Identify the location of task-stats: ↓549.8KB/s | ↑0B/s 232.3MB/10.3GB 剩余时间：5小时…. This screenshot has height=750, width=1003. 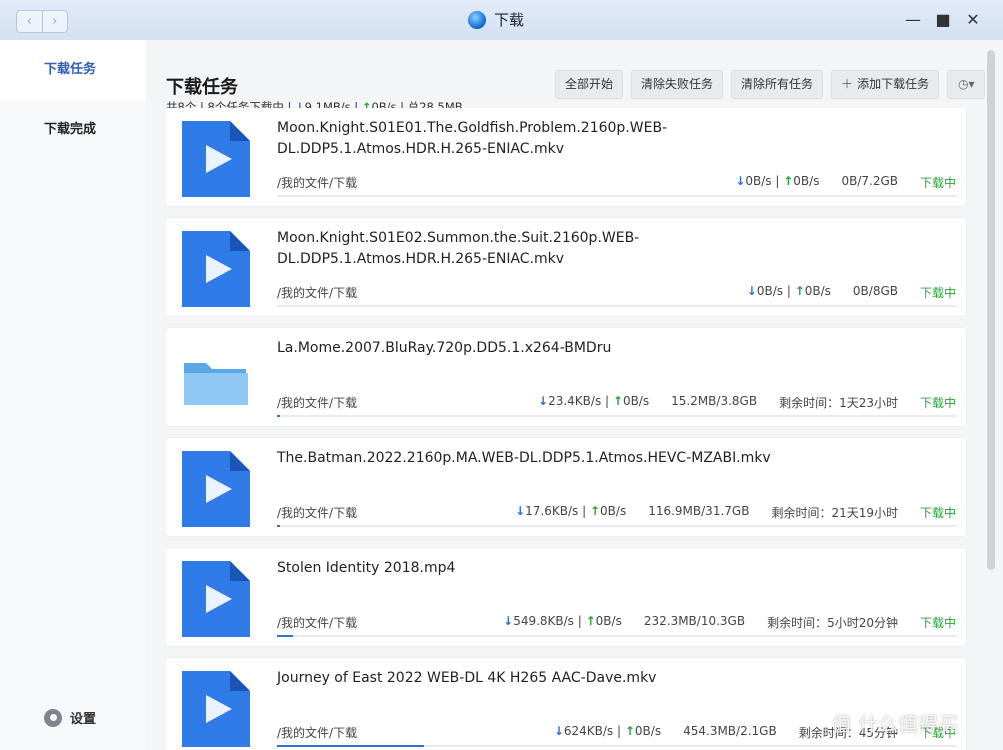
(729, 622).